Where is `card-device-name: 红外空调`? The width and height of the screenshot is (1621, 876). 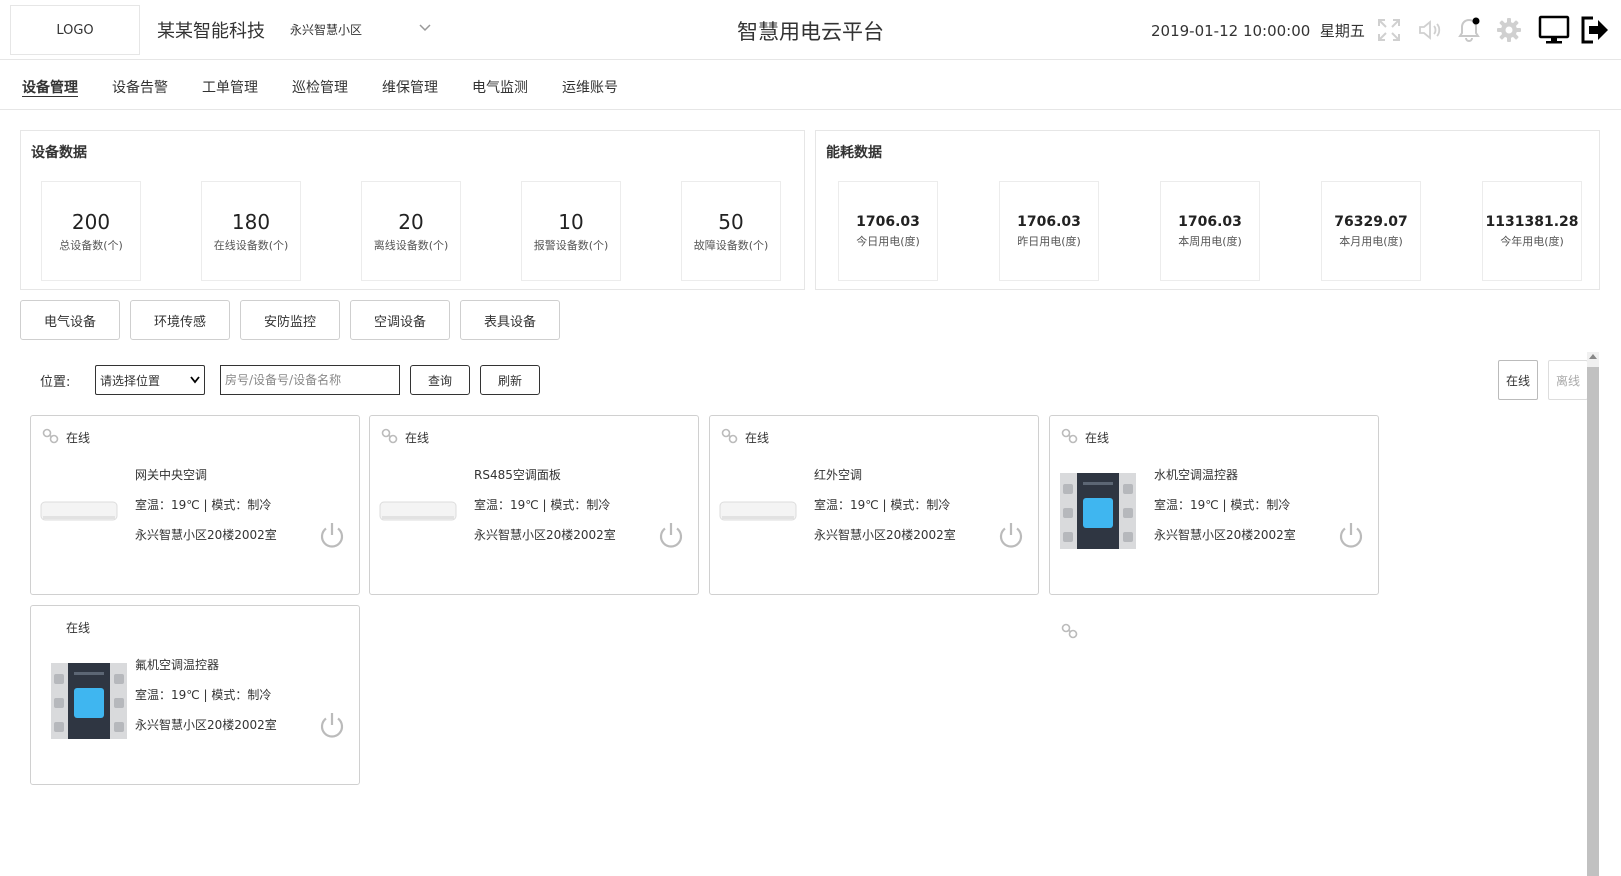 card-device-name: 红外空调 is located at coordinates (838, 475).